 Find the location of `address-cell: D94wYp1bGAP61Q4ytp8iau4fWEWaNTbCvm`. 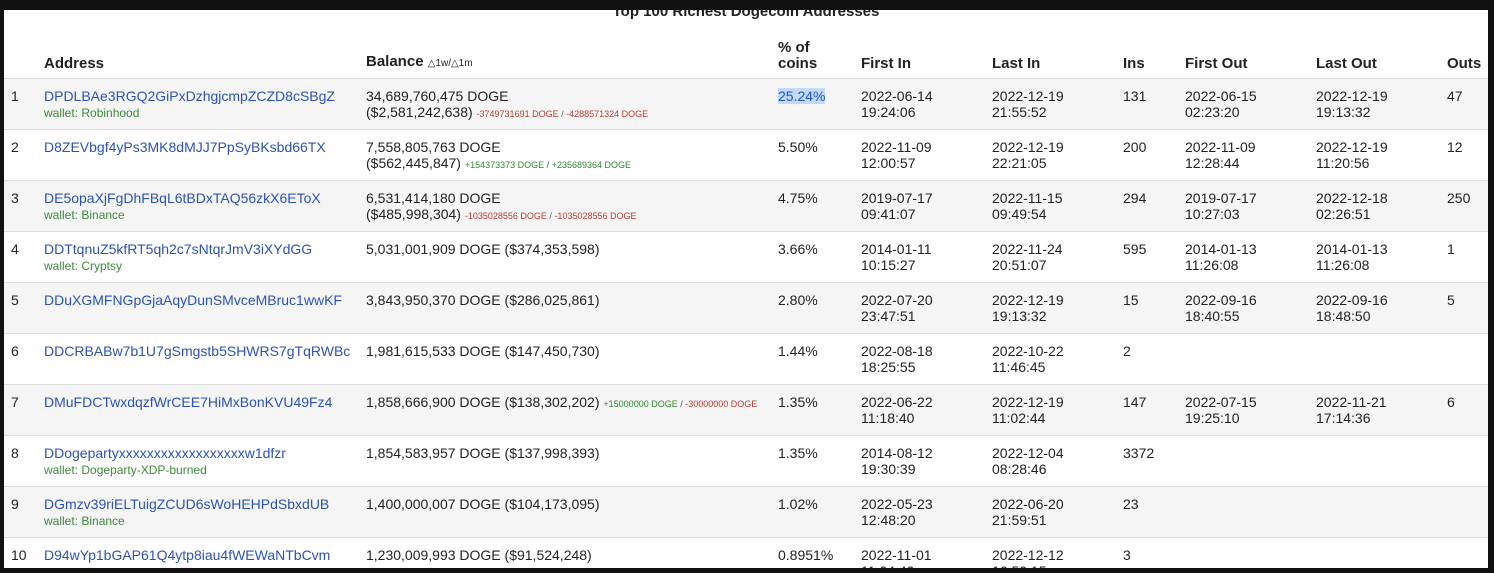

address-cell: D94wYp1bGAP61Q4ytp8iau4fWEWaNTbCvm is located at coordinates (205, 552).